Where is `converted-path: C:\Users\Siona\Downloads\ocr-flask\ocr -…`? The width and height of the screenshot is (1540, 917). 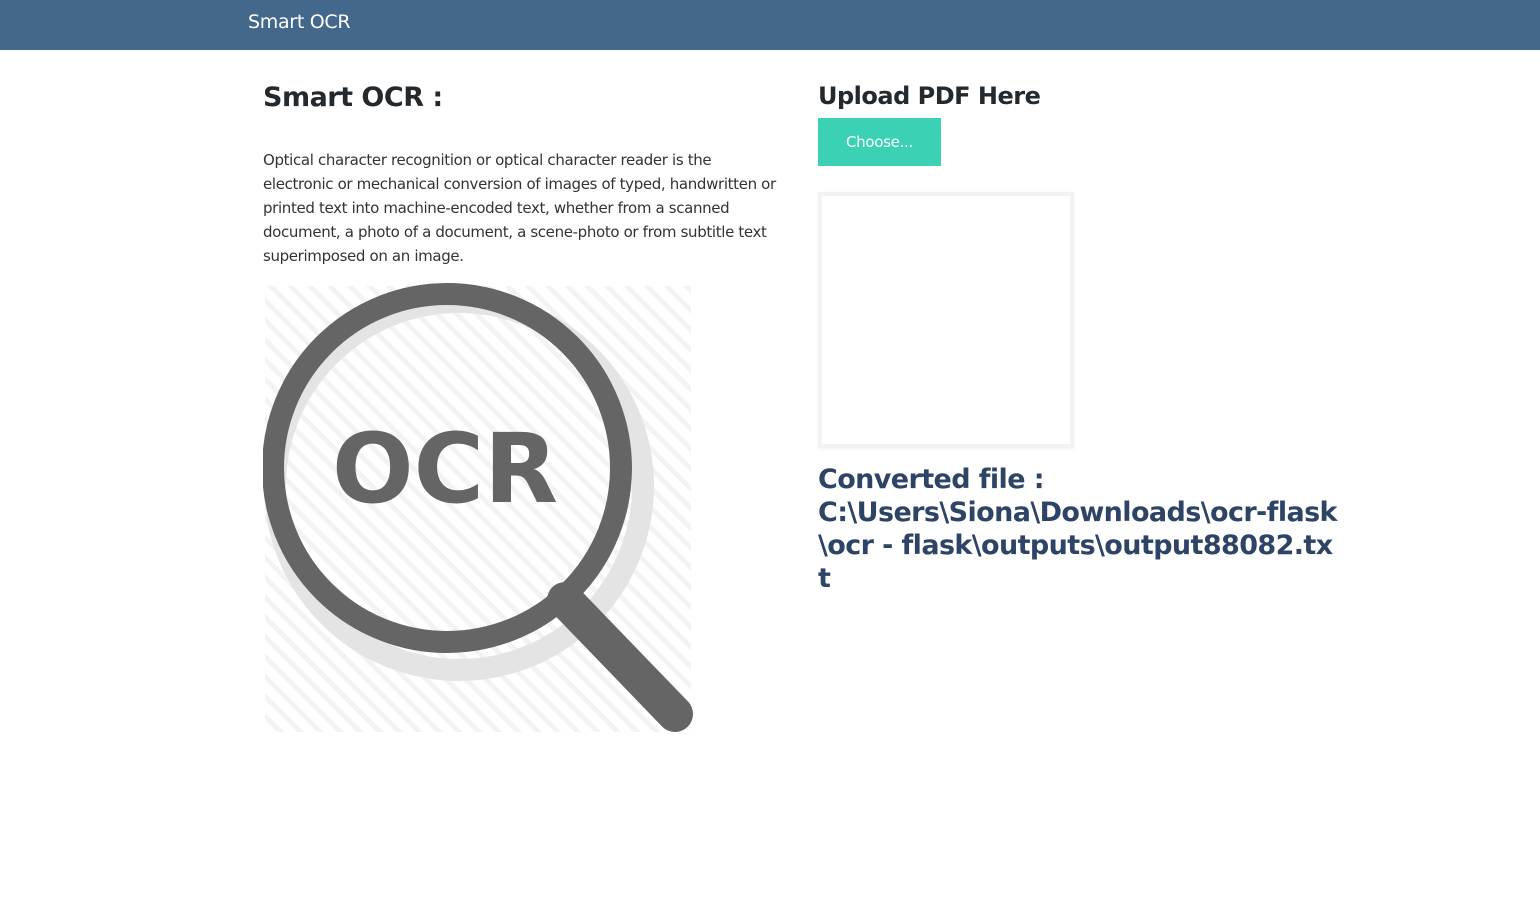
converted-path: C:\Users\Siona\Downloads\ocr-flask\ocr -… is located at coordinates (1078, 545).